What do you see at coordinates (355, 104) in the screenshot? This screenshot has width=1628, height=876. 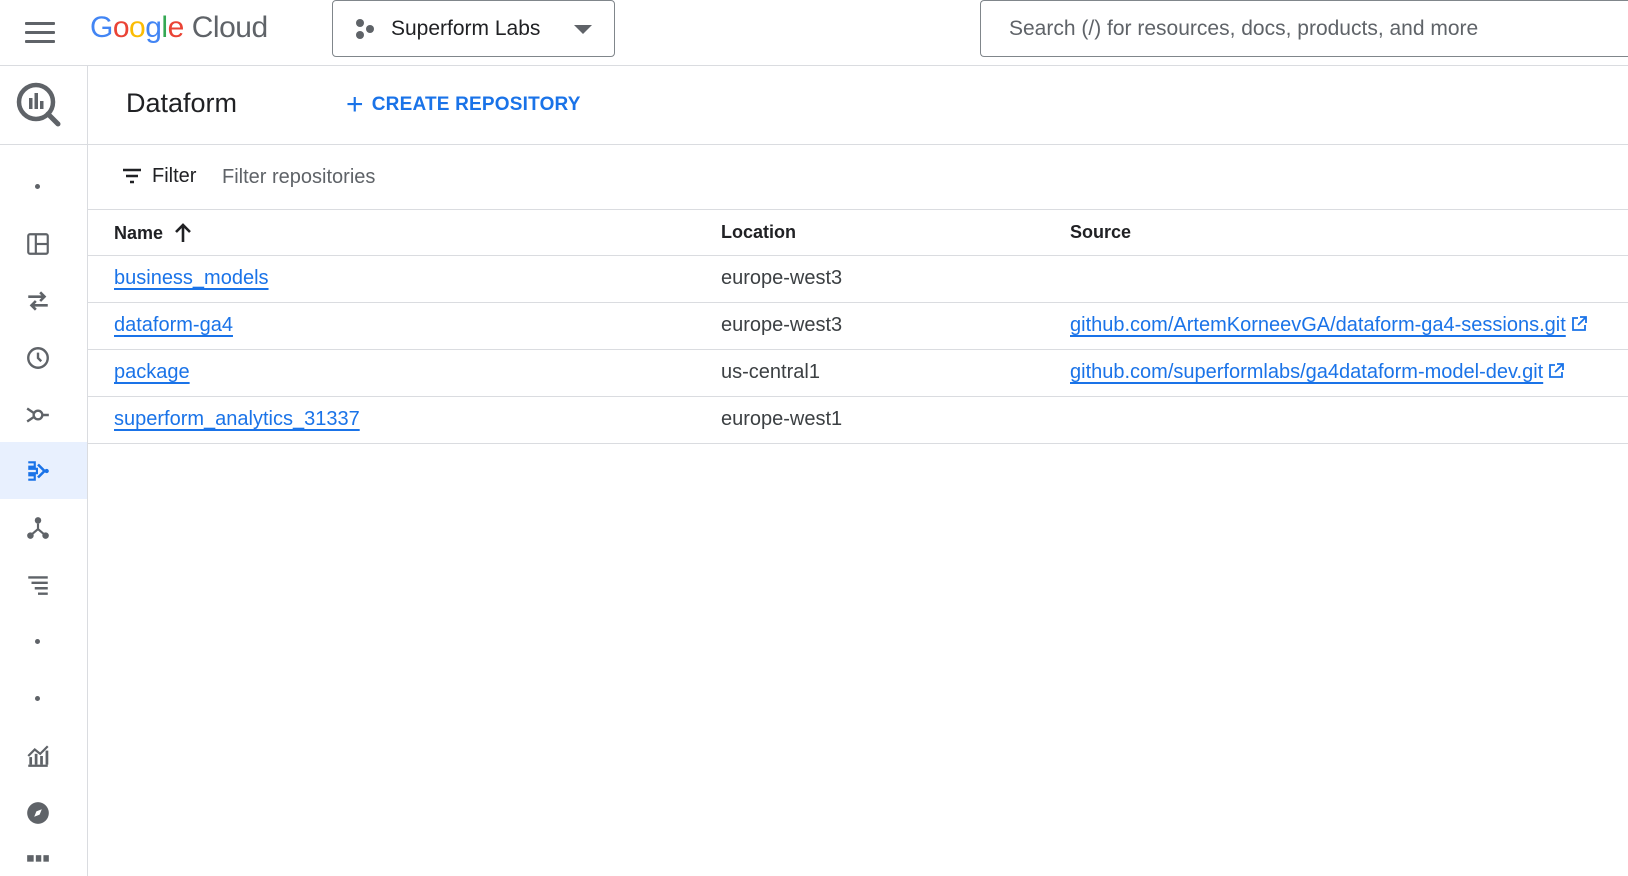 I see `add-icon: +` at bounding box center [355, 104].